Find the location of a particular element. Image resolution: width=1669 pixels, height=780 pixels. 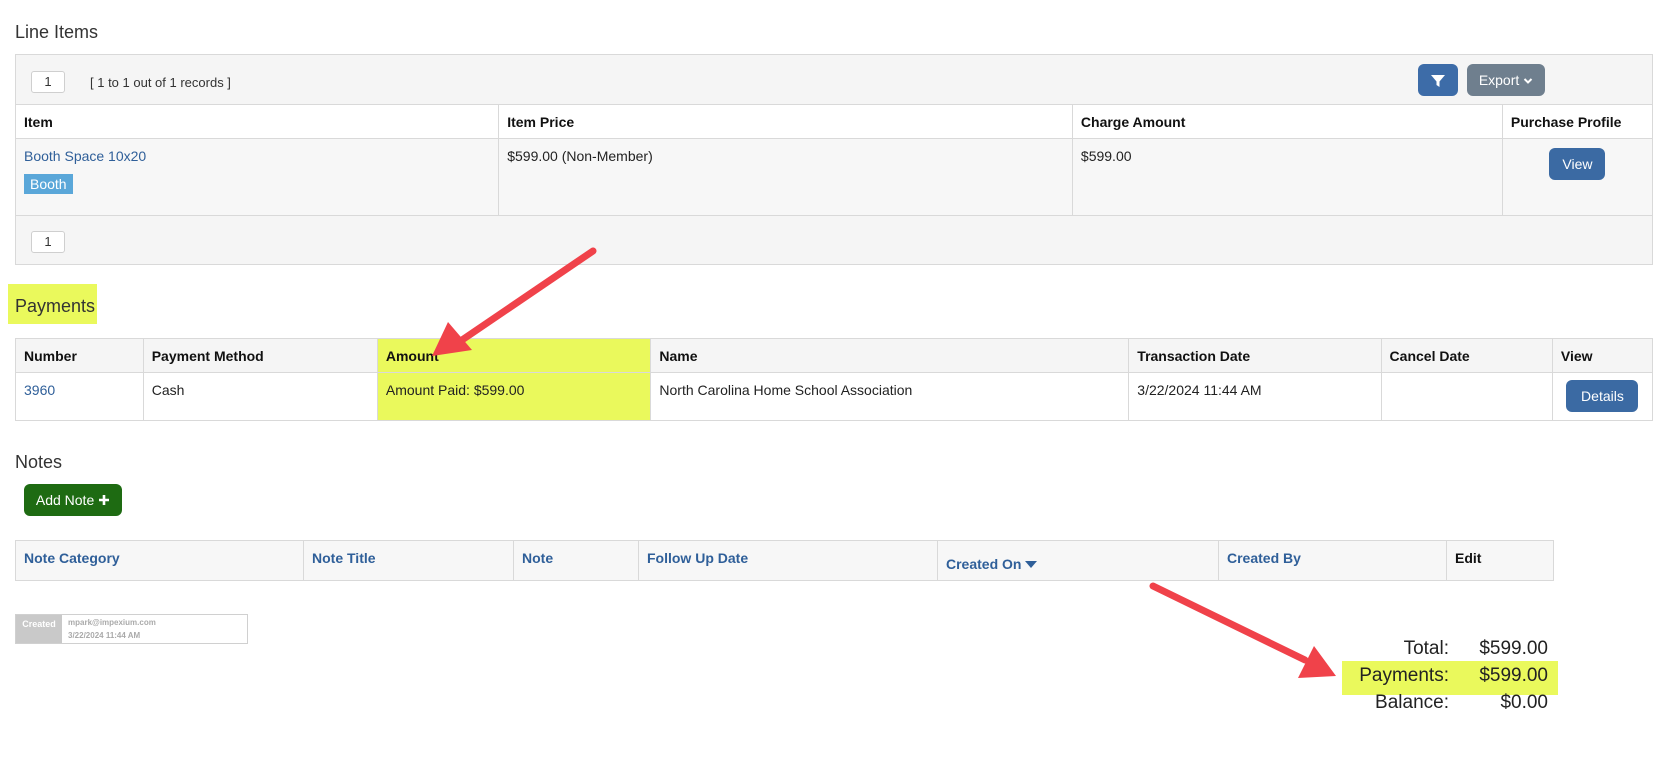

arrow-to-payments-total is located at coordinates (1242, 630).